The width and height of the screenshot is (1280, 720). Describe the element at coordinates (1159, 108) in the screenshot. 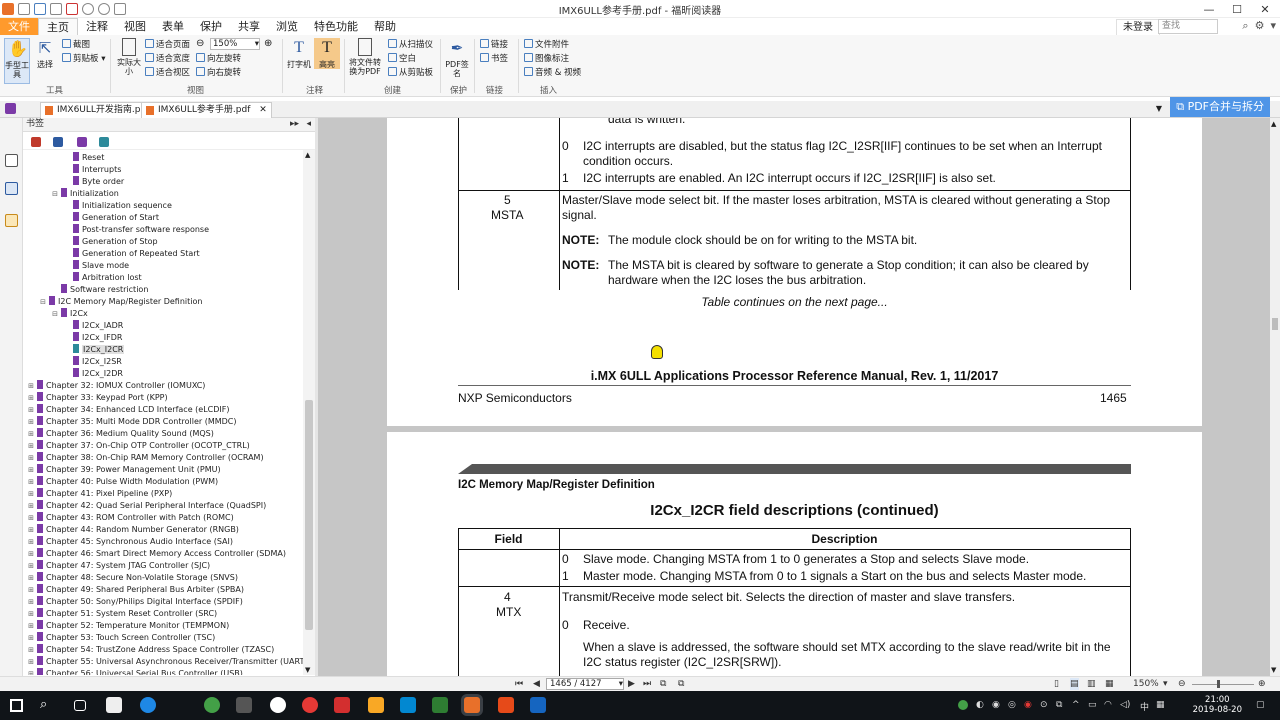

I see `tab-list-dropdown: ▼` at that location.